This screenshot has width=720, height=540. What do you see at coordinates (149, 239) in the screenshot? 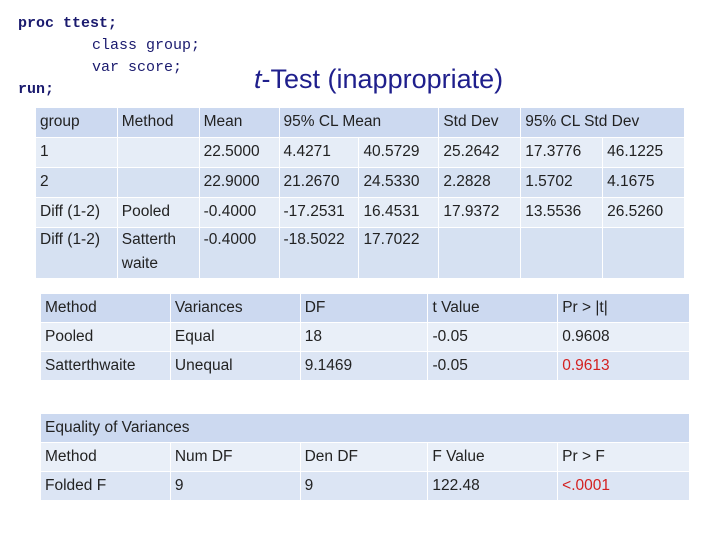
I see `cell-line: Satterth` at bounding box center [149, 239].